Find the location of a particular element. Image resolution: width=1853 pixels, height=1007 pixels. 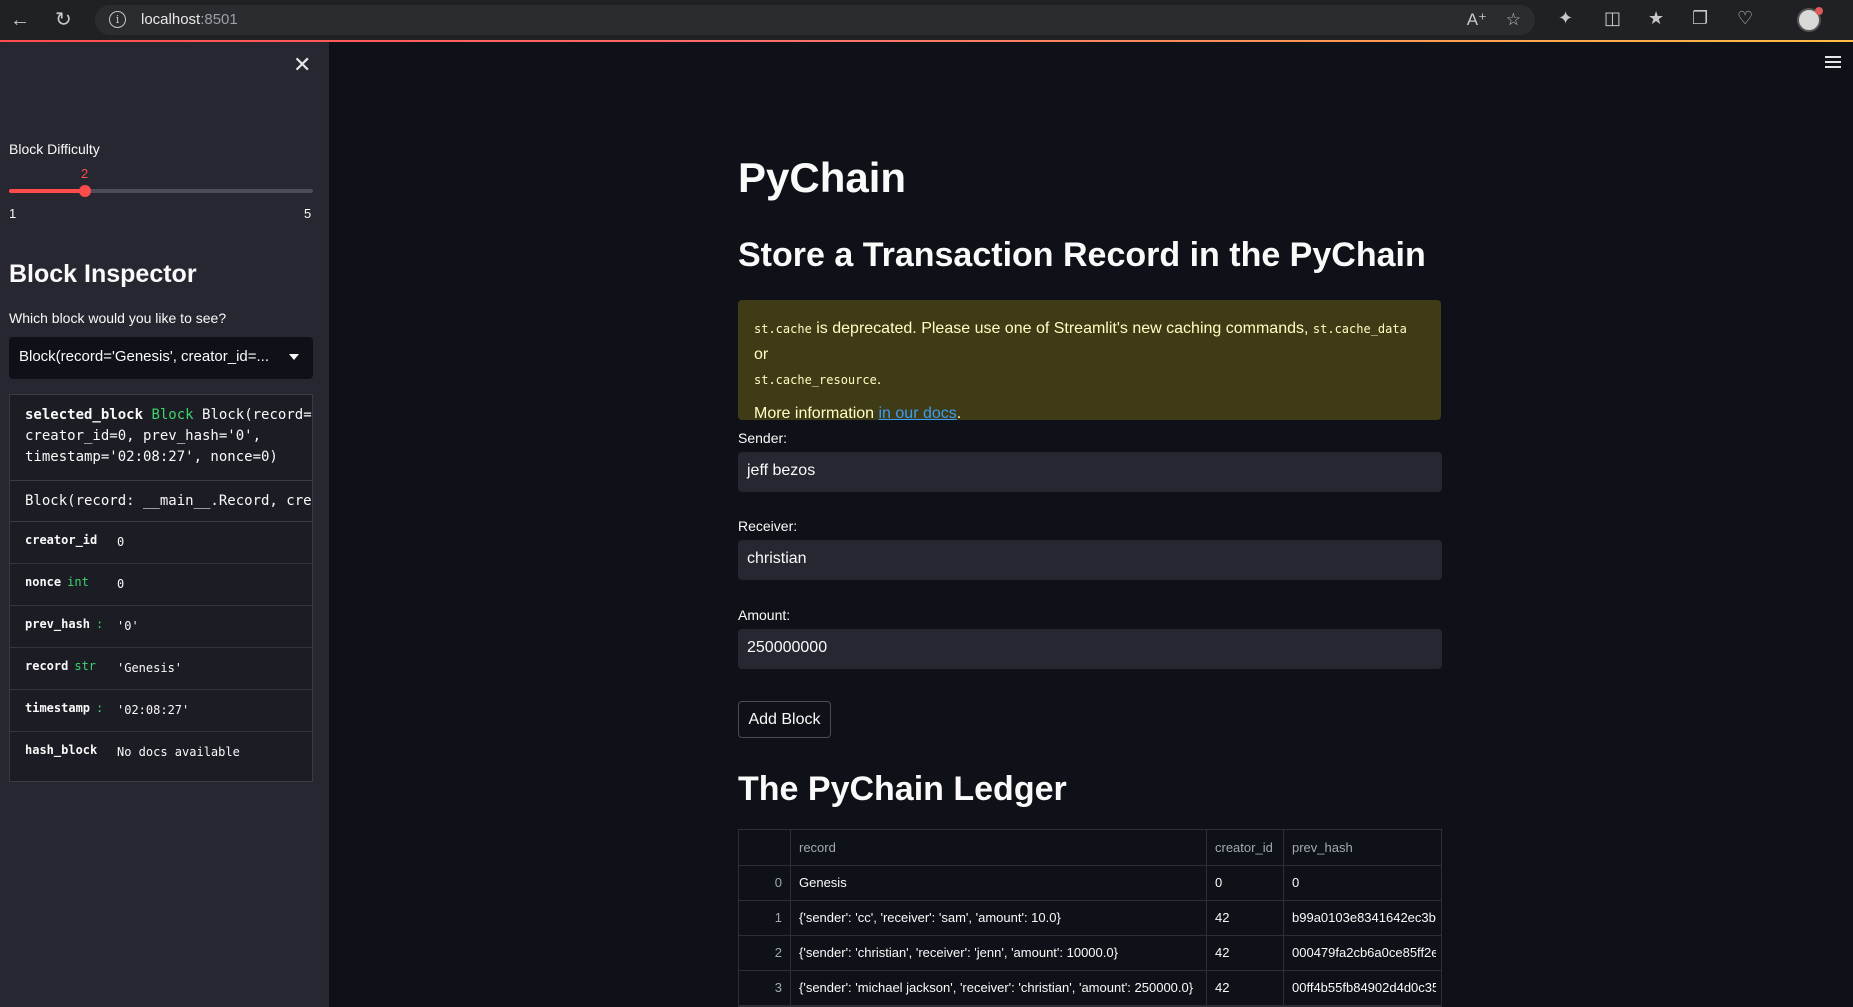

hamburger-menu-icon is located at coordinates (1833, 63).